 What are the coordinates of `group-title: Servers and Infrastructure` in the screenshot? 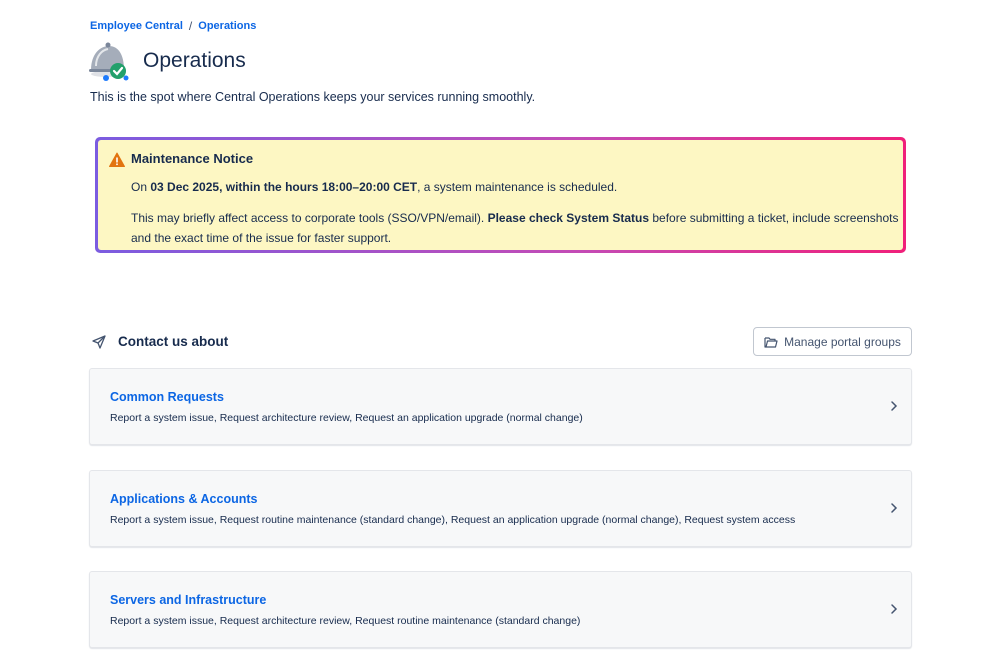 It's located at (188, 600).